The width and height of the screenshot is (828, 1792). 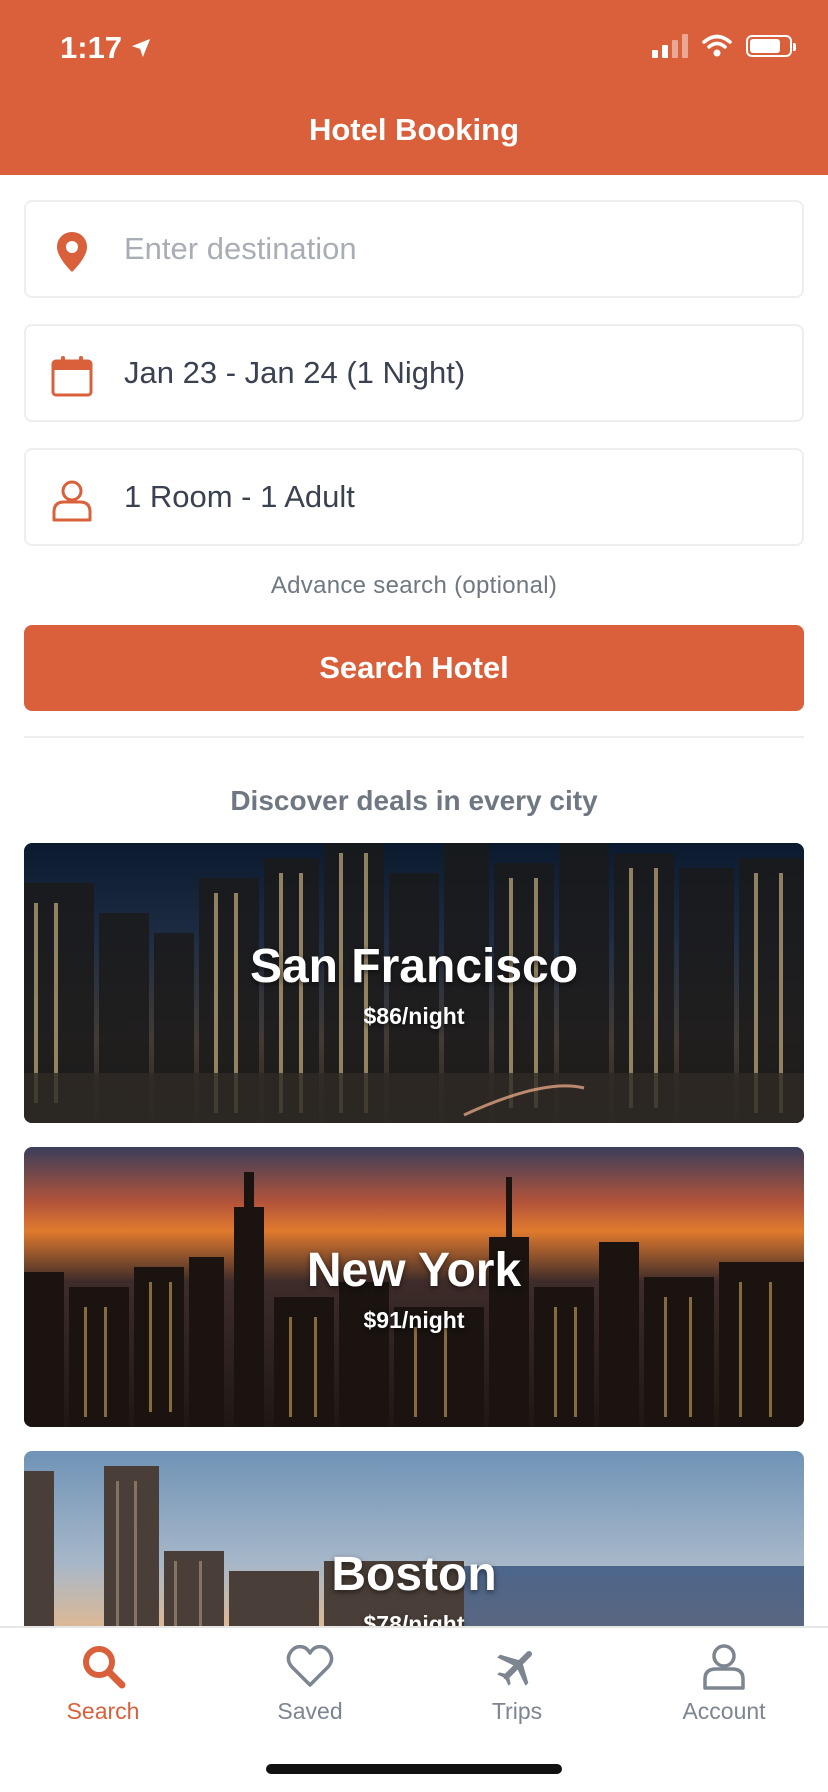 What do you see at coordinates (414, 966) in the screenshot?
I see `city-name: San Francisco` at bounding box center [414, 966].